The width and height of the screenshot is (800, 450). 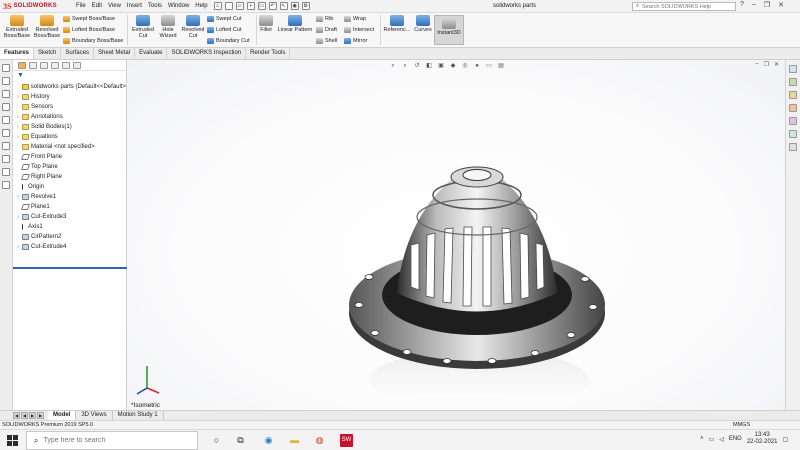 I want to click on view-orientation-icon, so click(x=6, y=94).